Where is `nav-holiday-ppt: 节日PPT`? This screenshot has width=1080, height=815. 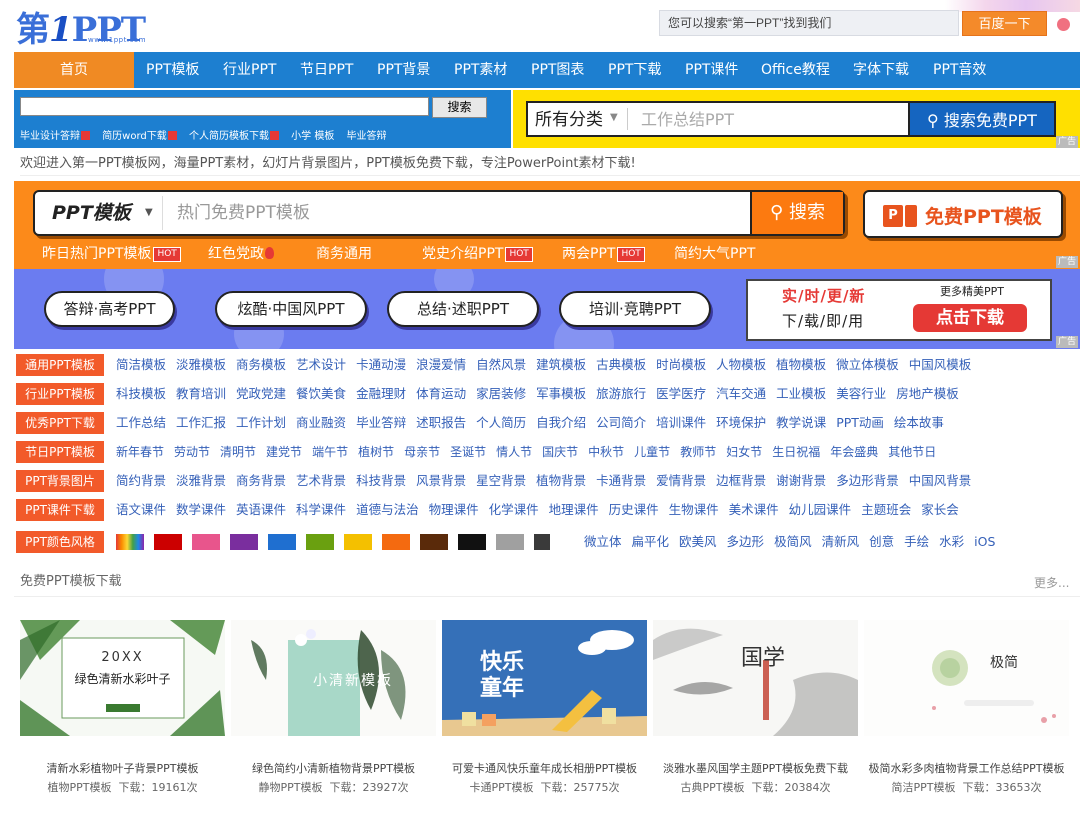
nav-holiday-ppt: 节日PPT is located at coordinates (326, 70).